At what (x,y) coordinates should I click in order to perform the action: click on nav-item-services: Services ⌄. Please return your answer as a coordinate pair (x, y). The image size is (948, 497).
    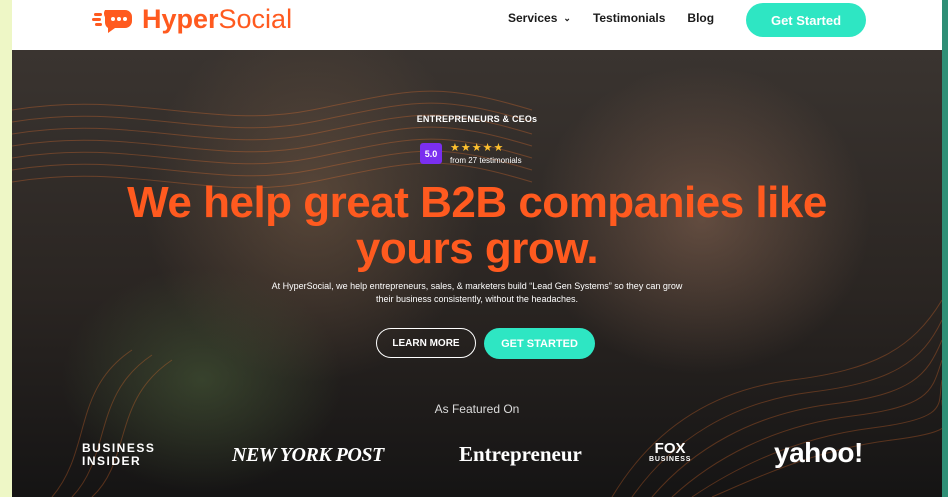
    Looking at the image, I should click on (539, 18).